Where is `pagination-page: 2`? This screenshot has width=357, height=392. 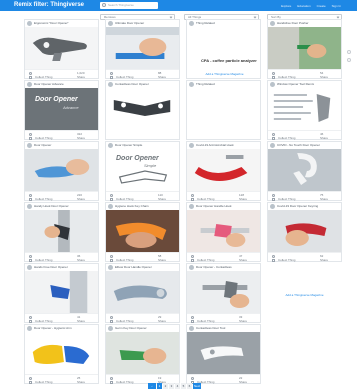
pagination-page: 2 is located at coordinates (165, 386).